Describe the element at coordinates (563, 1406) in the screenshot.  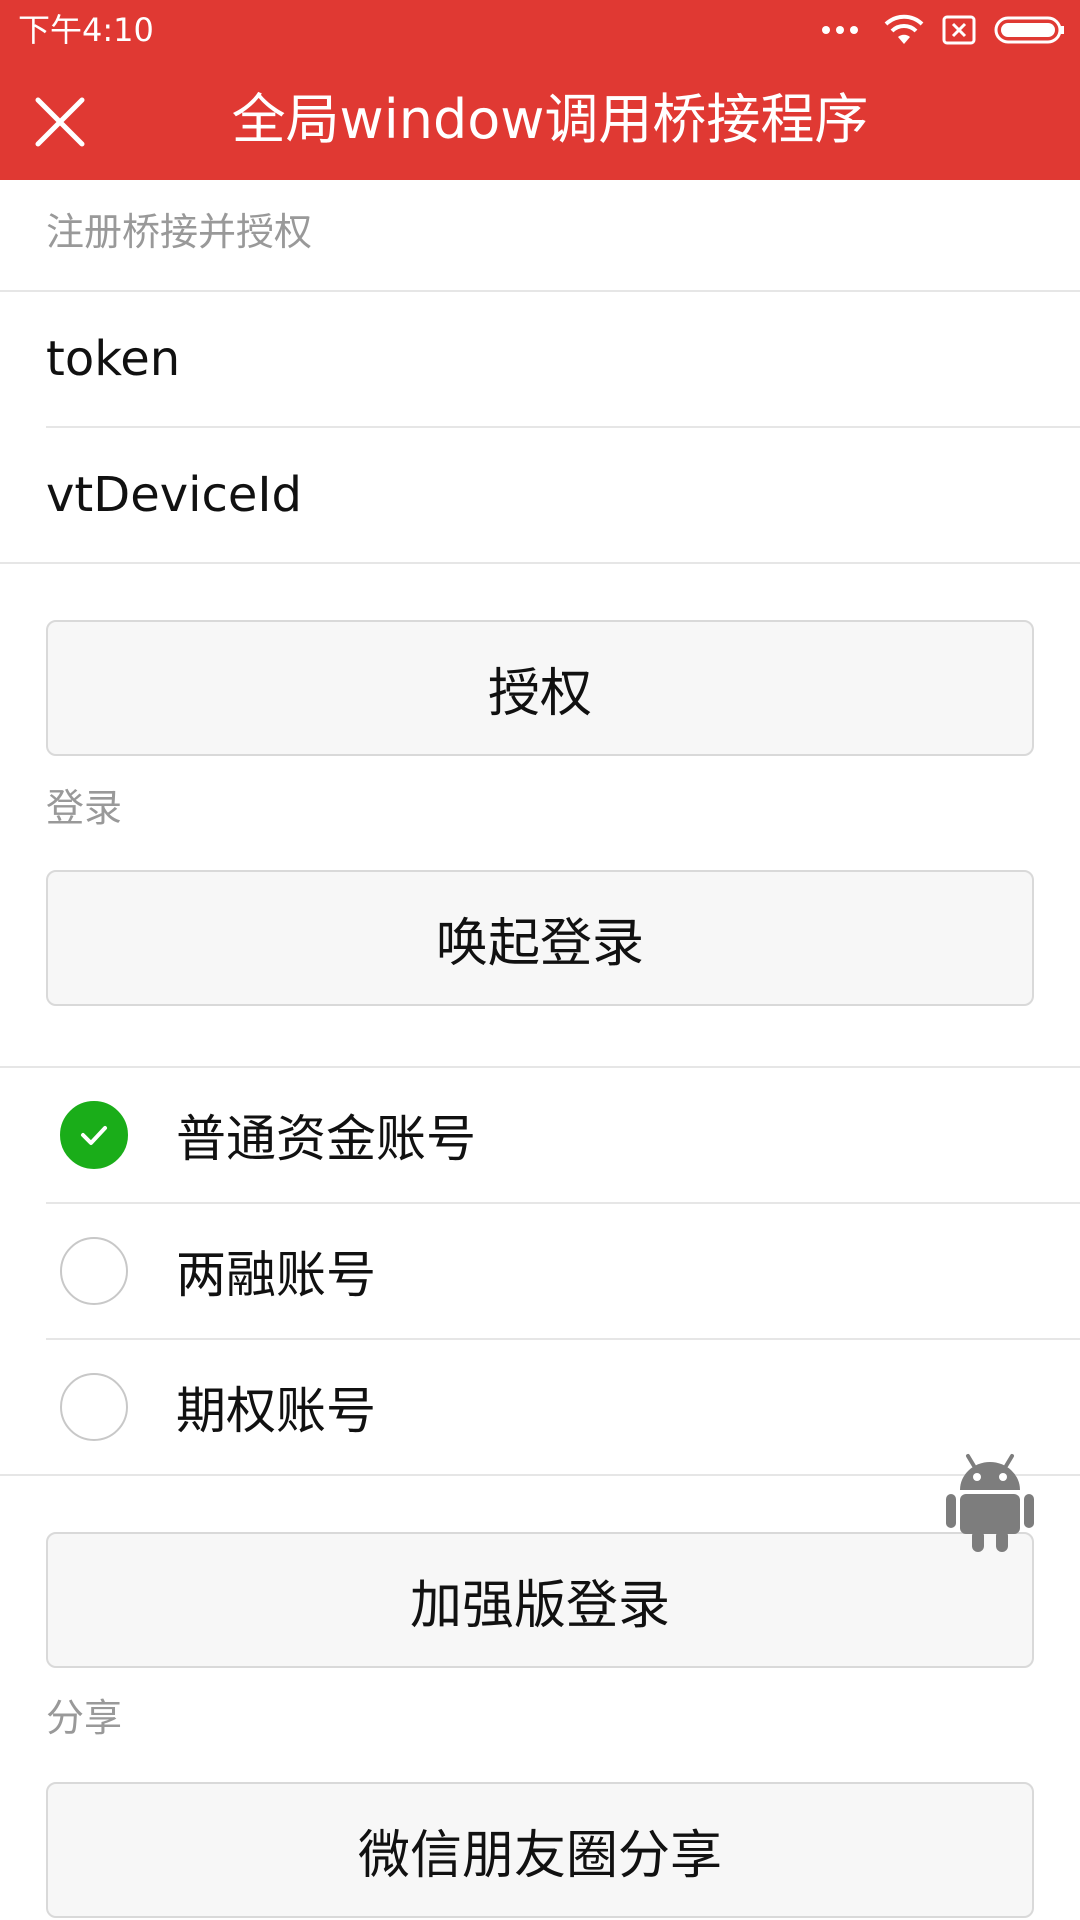
I see `radio-option-account: 期权账号` at that location.